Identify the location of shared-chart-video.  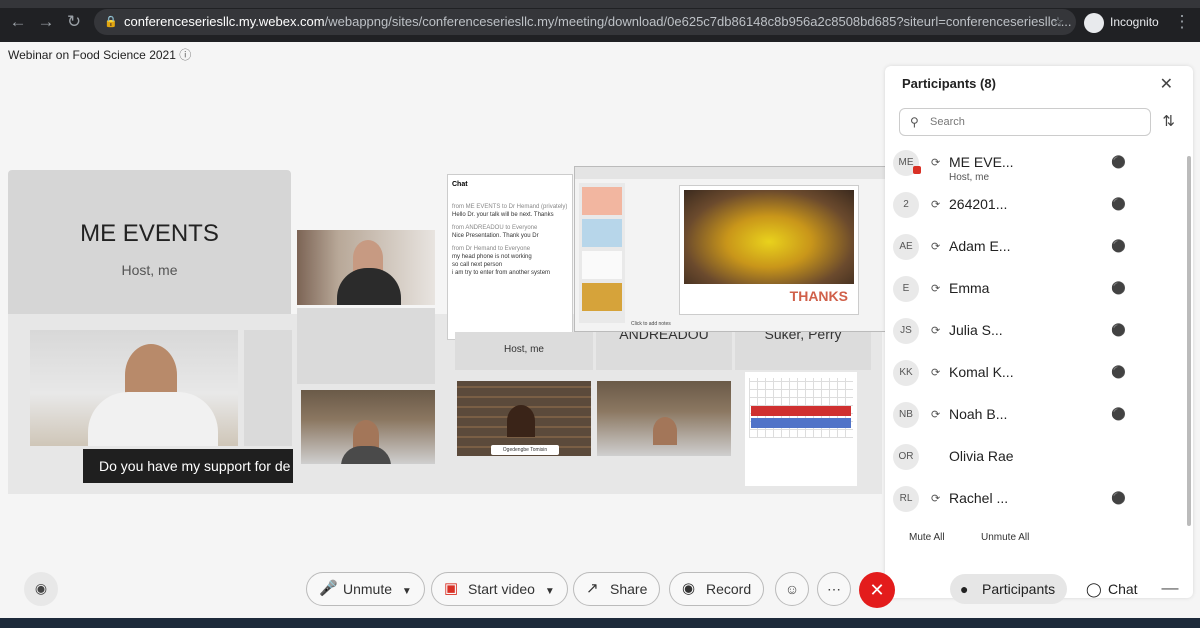
(801, 429).